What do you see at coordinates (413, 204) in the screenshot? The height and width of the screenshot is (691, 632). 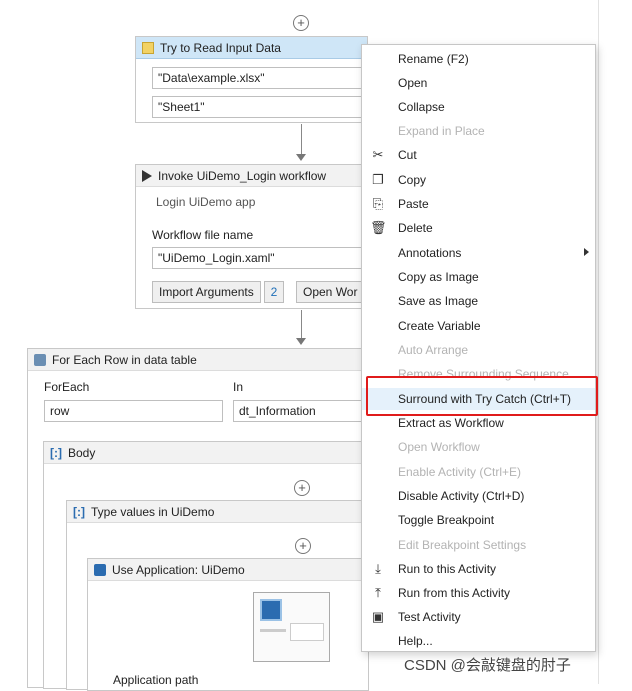 I see `context-menu-item-label: Paste` at bounding box center [413, 204].